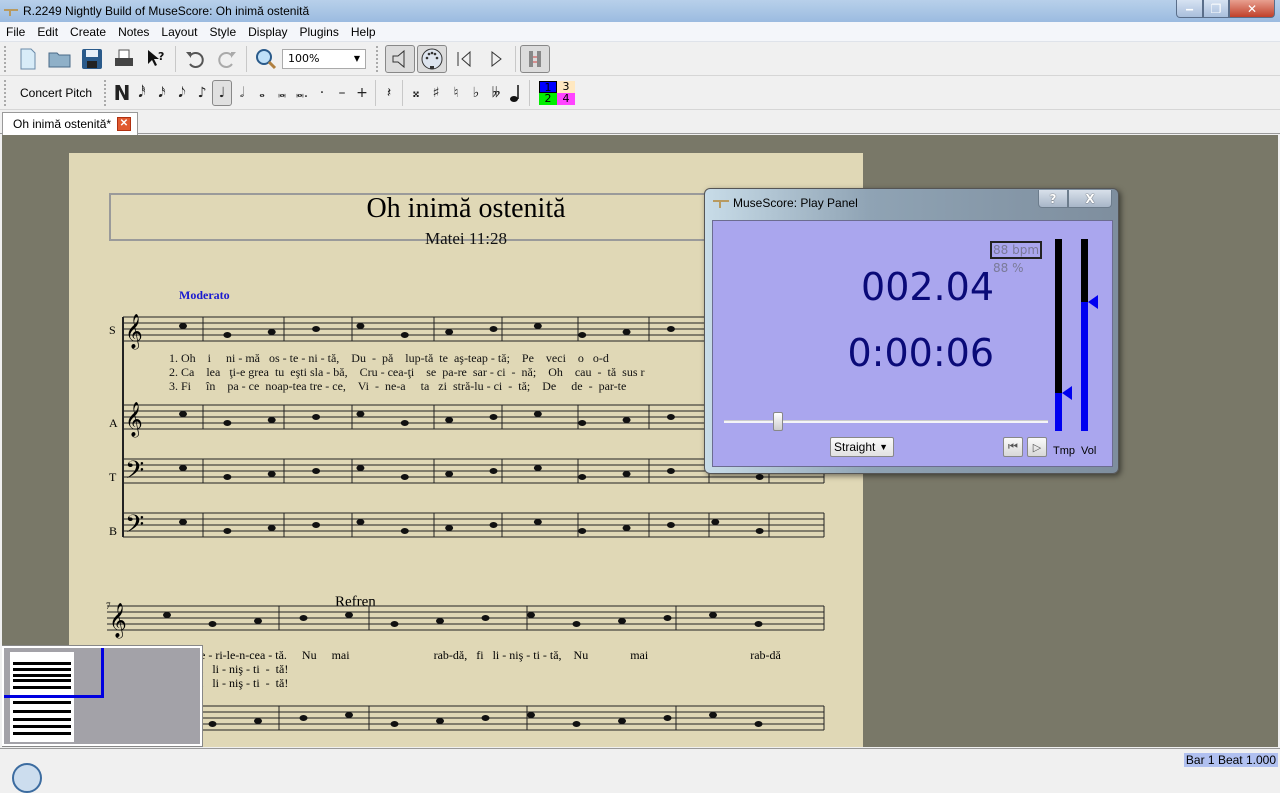  Describe the element at coordinates (362, 93) in the screenshot. I see `tie-button: +` at that location.